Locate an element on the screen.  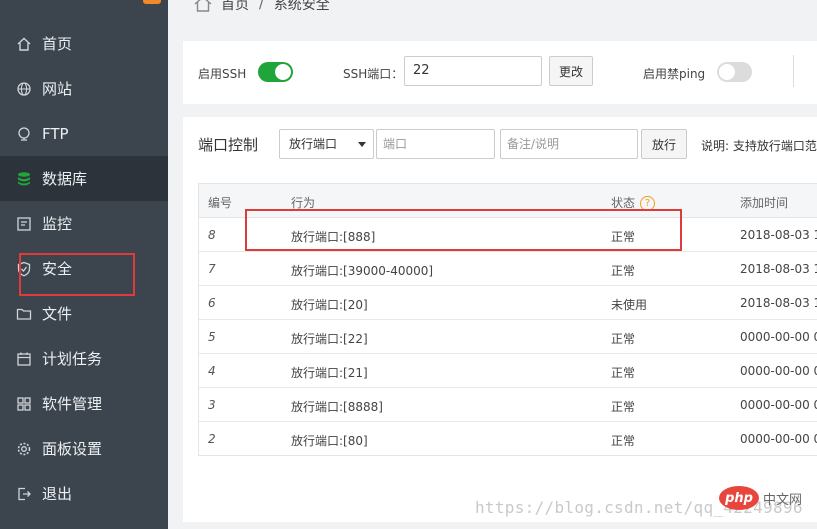
breadcrumb-current: 系统安全 is located at coordinates (301, 6).